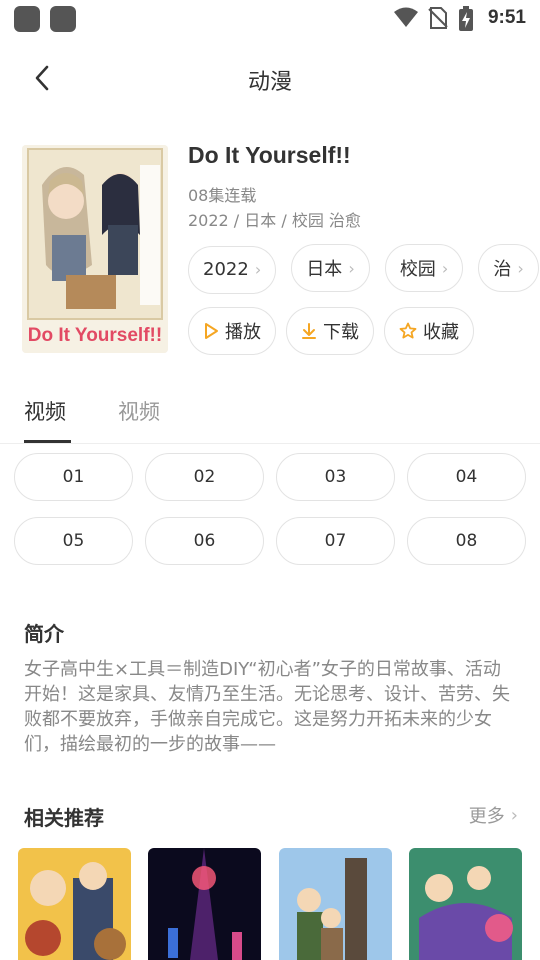 This screenshot has height=960, width=540. What do you see at coordinates (64, 818) in the screenshot?
I see `related-heading: 相关推荐` at bounding box center [64, 818].